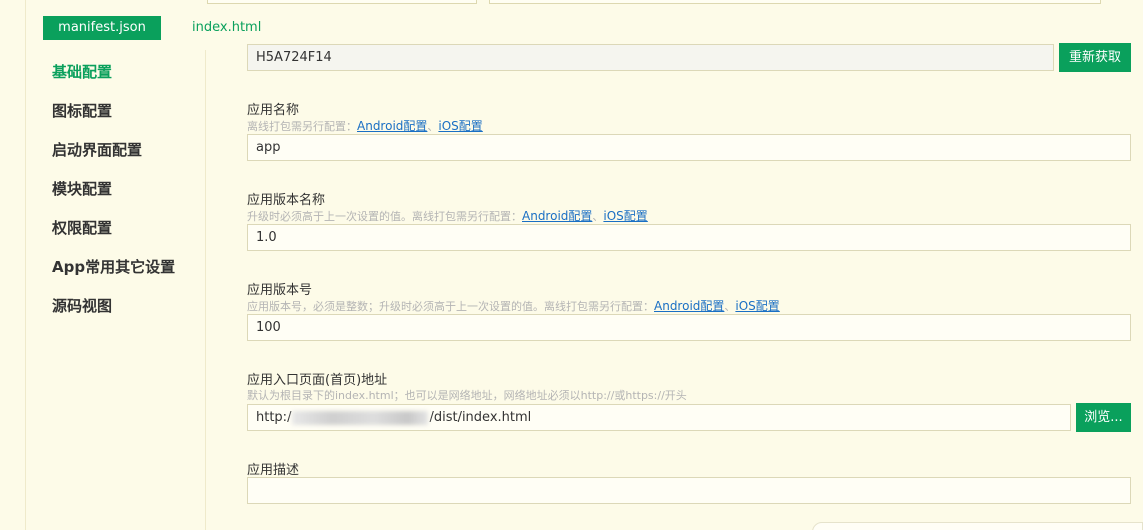 The width and height of the screenshot is (1143, 530). I want to click on redacted-host, so click(360, 417).